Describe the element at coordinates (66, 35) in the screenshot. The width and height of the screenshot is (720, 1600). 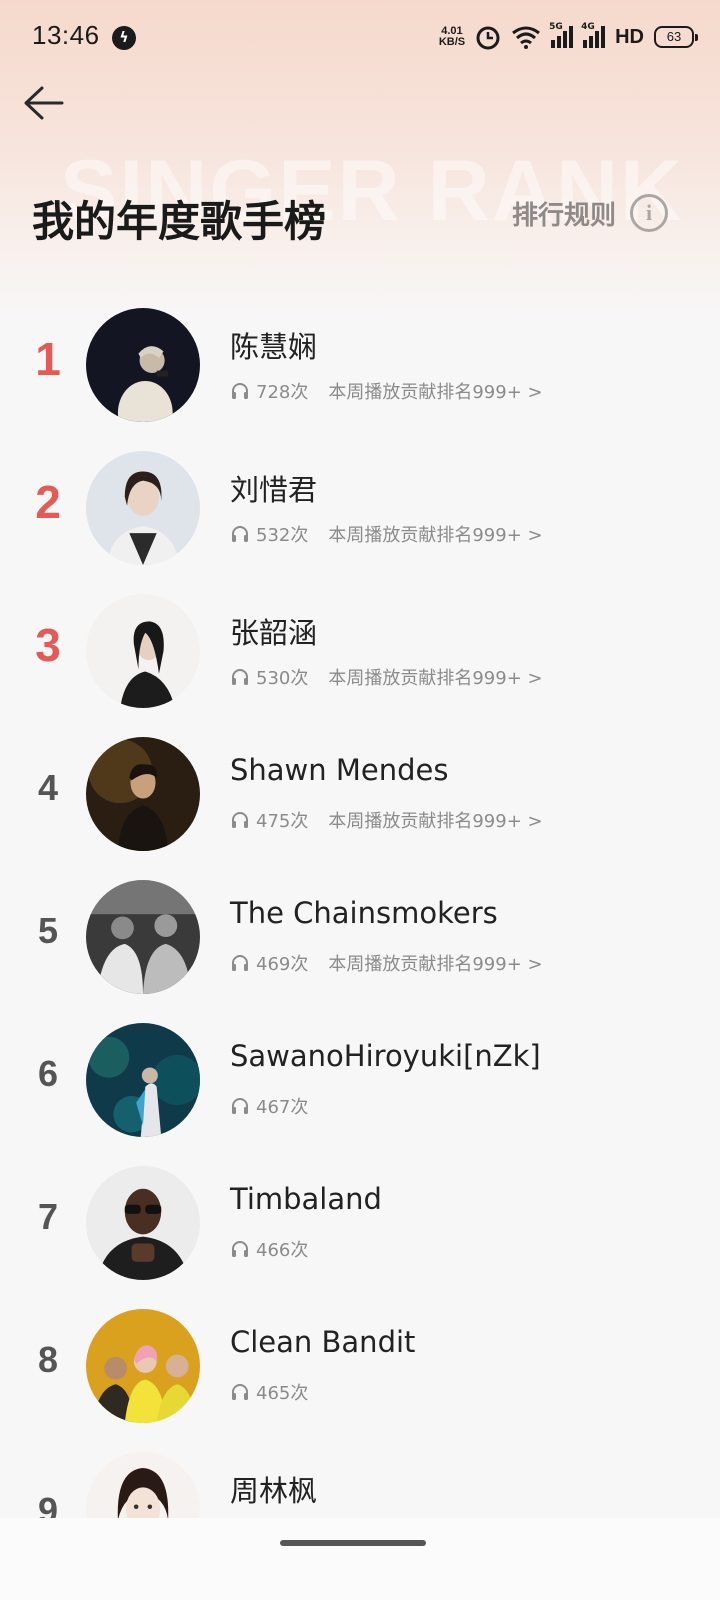
I see `status-time: 13:46` at that location.